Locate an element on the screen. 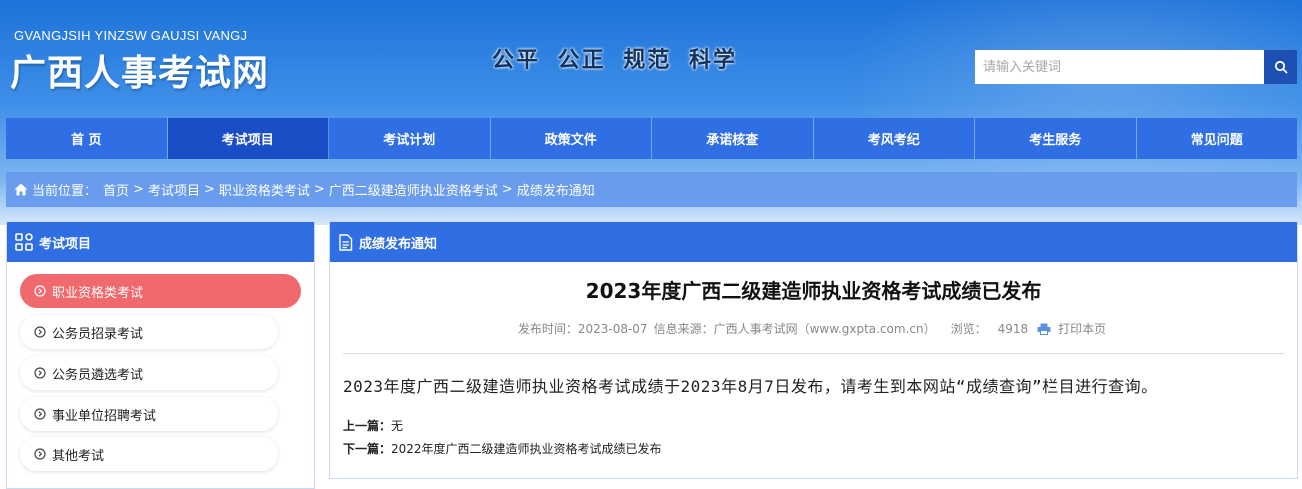 This screenshot has width=1302, height=489. search-button is located at coordinates (1280, 67).